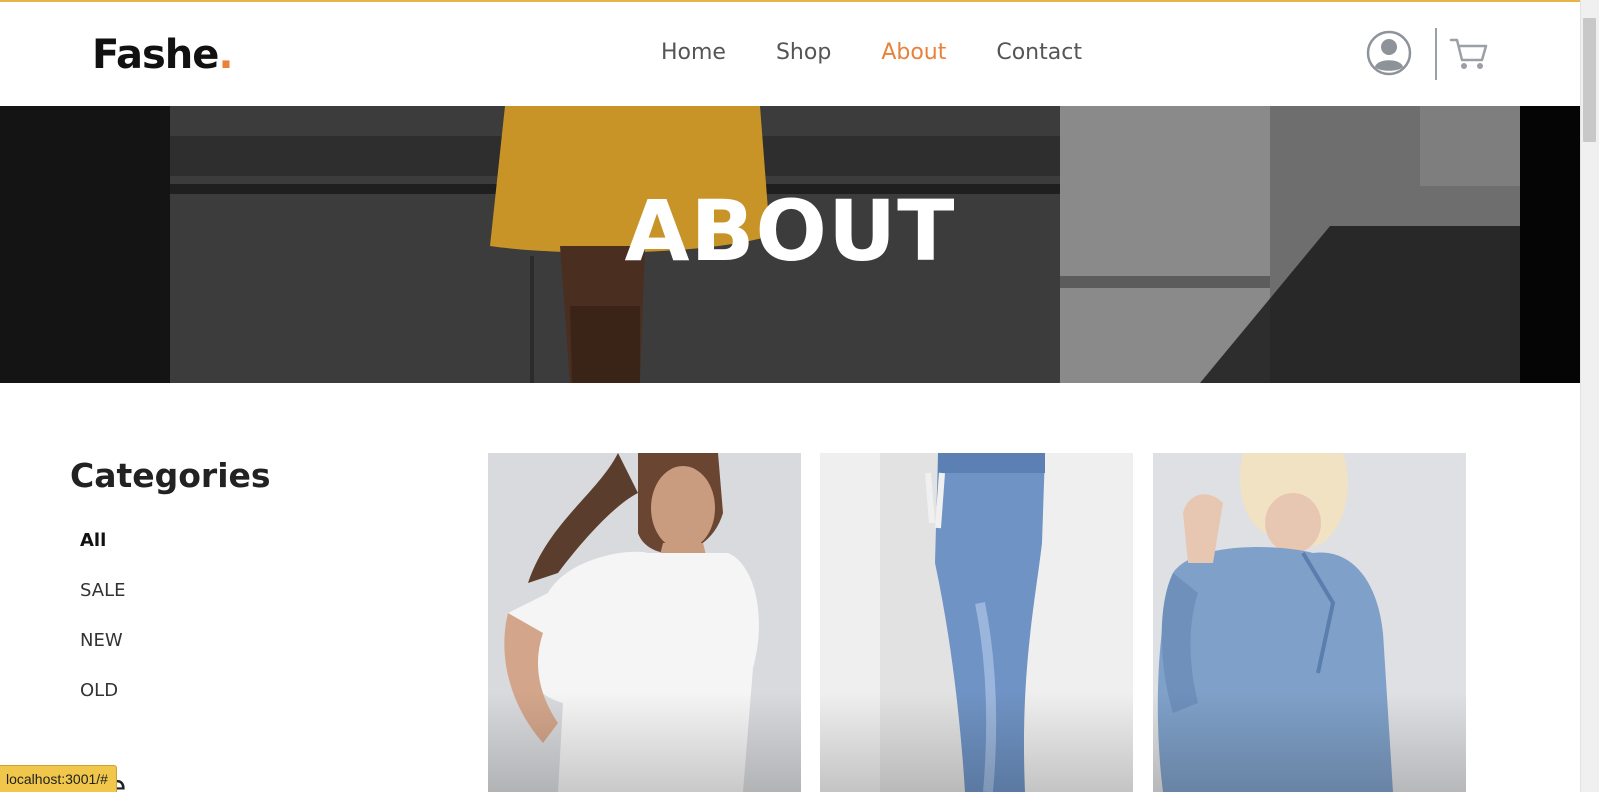  I want to click on nav-shop: Shop, so click(803, 52).